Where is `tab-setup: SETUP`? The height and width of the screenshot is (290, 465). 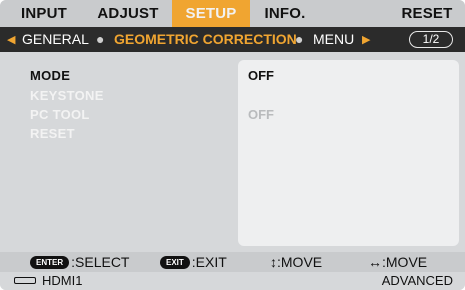 tab-setup: SETUP is located at coordinates (211, 13).